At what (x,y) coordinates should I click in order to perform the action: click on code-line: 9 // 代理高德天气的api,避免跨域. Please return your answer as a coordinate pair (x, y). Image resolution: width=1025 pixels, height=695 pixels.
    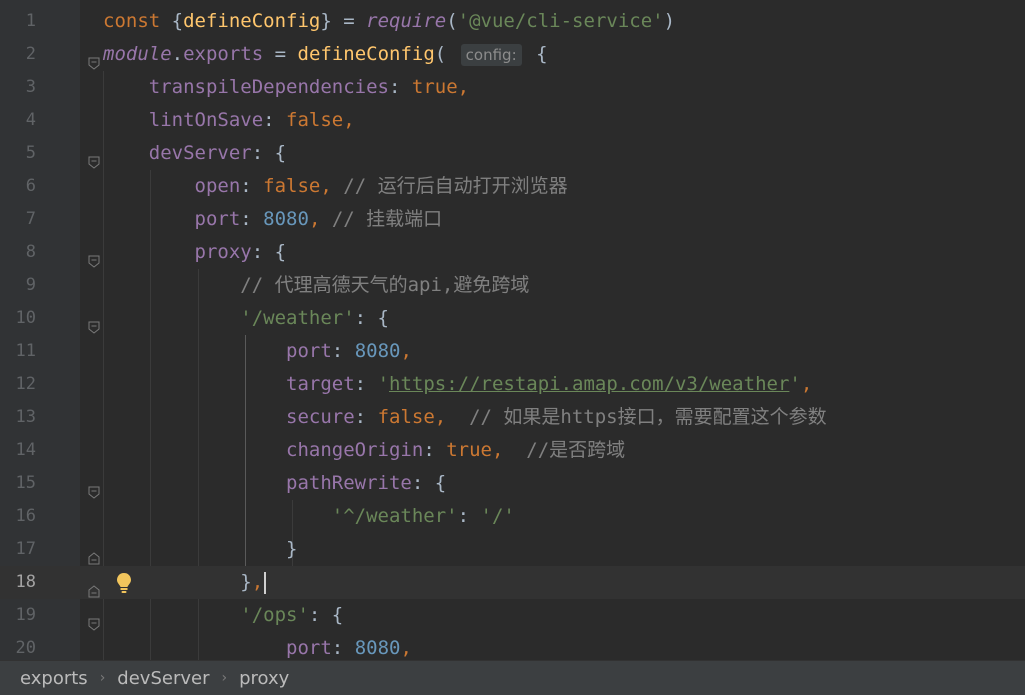
    Looking at the image, I should click on (512, 285).